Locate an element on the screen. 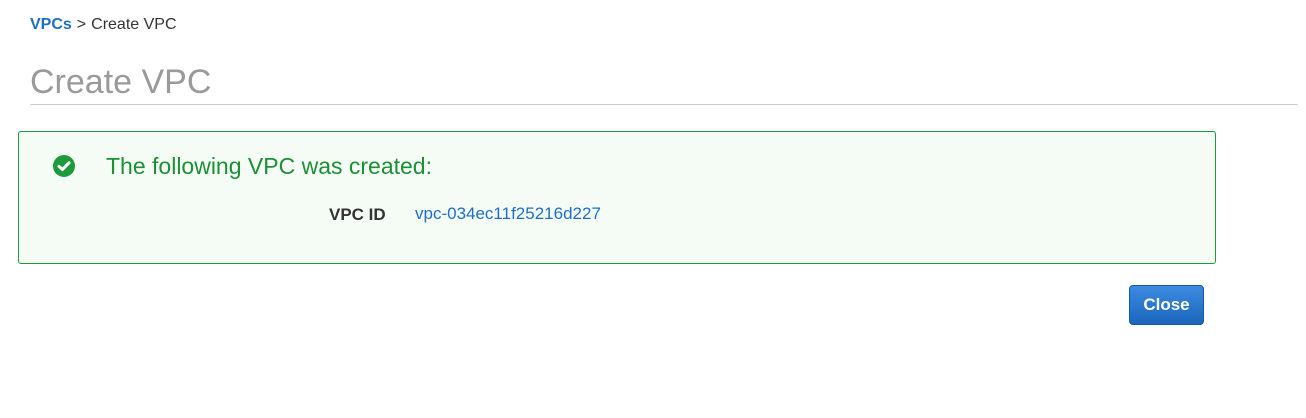 The image size is (1306, 418). breadcrumb: VPCs > Create VPC is located at coordinates (103, 25).